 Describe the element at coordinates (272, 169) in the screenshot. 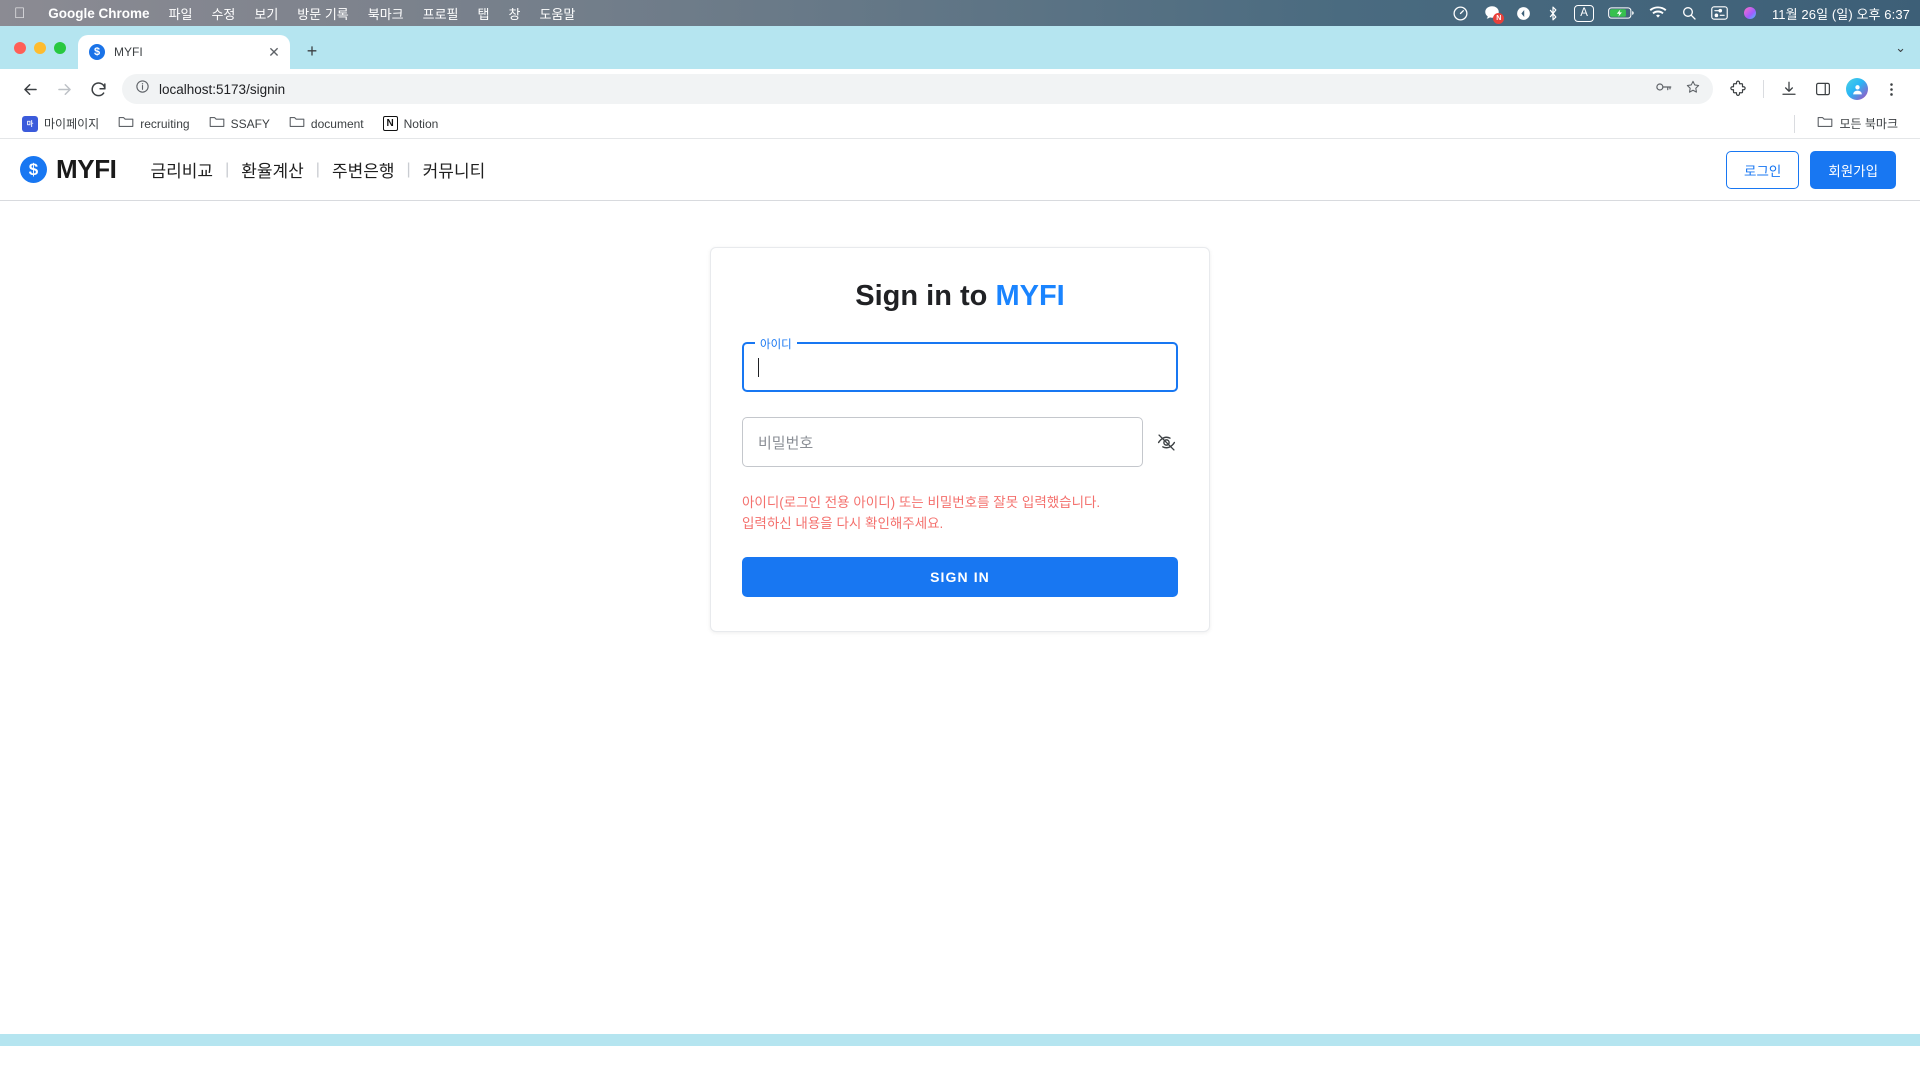

I see `nav-item-exchange-calc: 환율계산` at that location.